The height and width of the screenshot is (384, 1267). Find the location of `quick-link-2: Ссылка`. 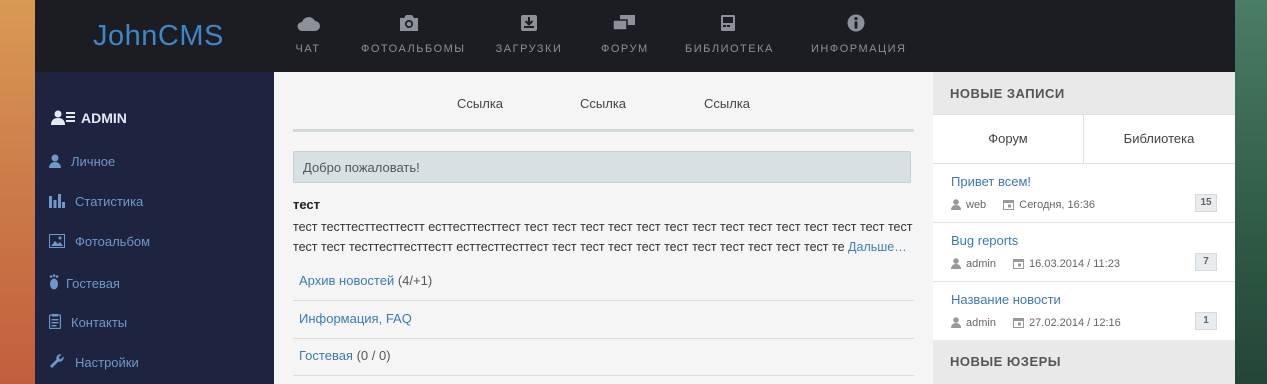

quick-link-2: Ссылка is located at coordinates (603, 103).